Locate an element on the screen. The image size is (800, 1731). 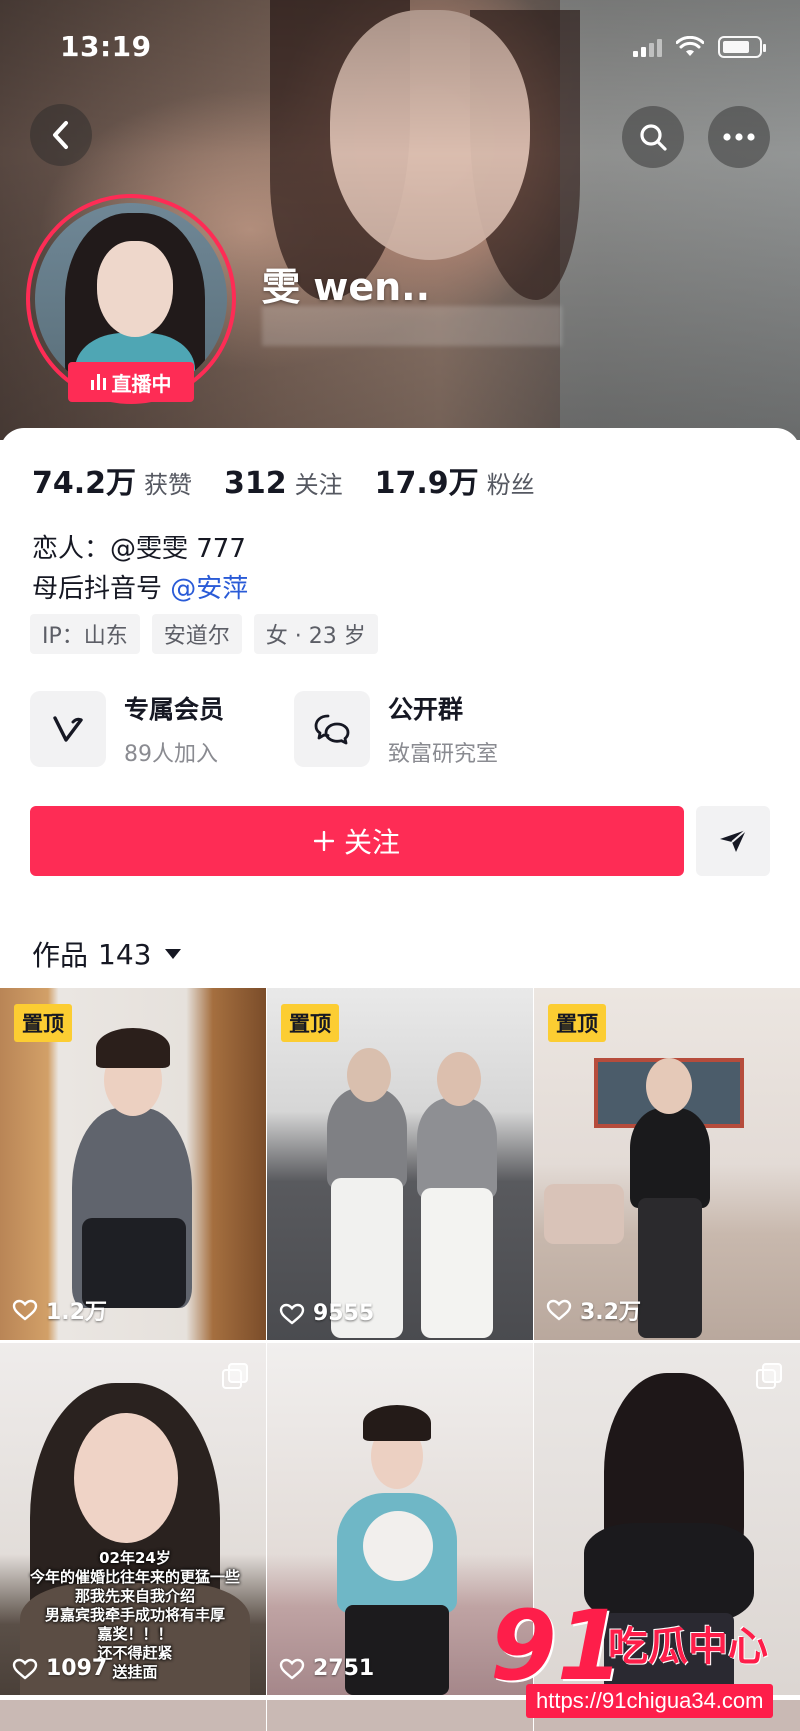
group-entry: 公开群 致富研究室 is located at coordinates (396, 729).